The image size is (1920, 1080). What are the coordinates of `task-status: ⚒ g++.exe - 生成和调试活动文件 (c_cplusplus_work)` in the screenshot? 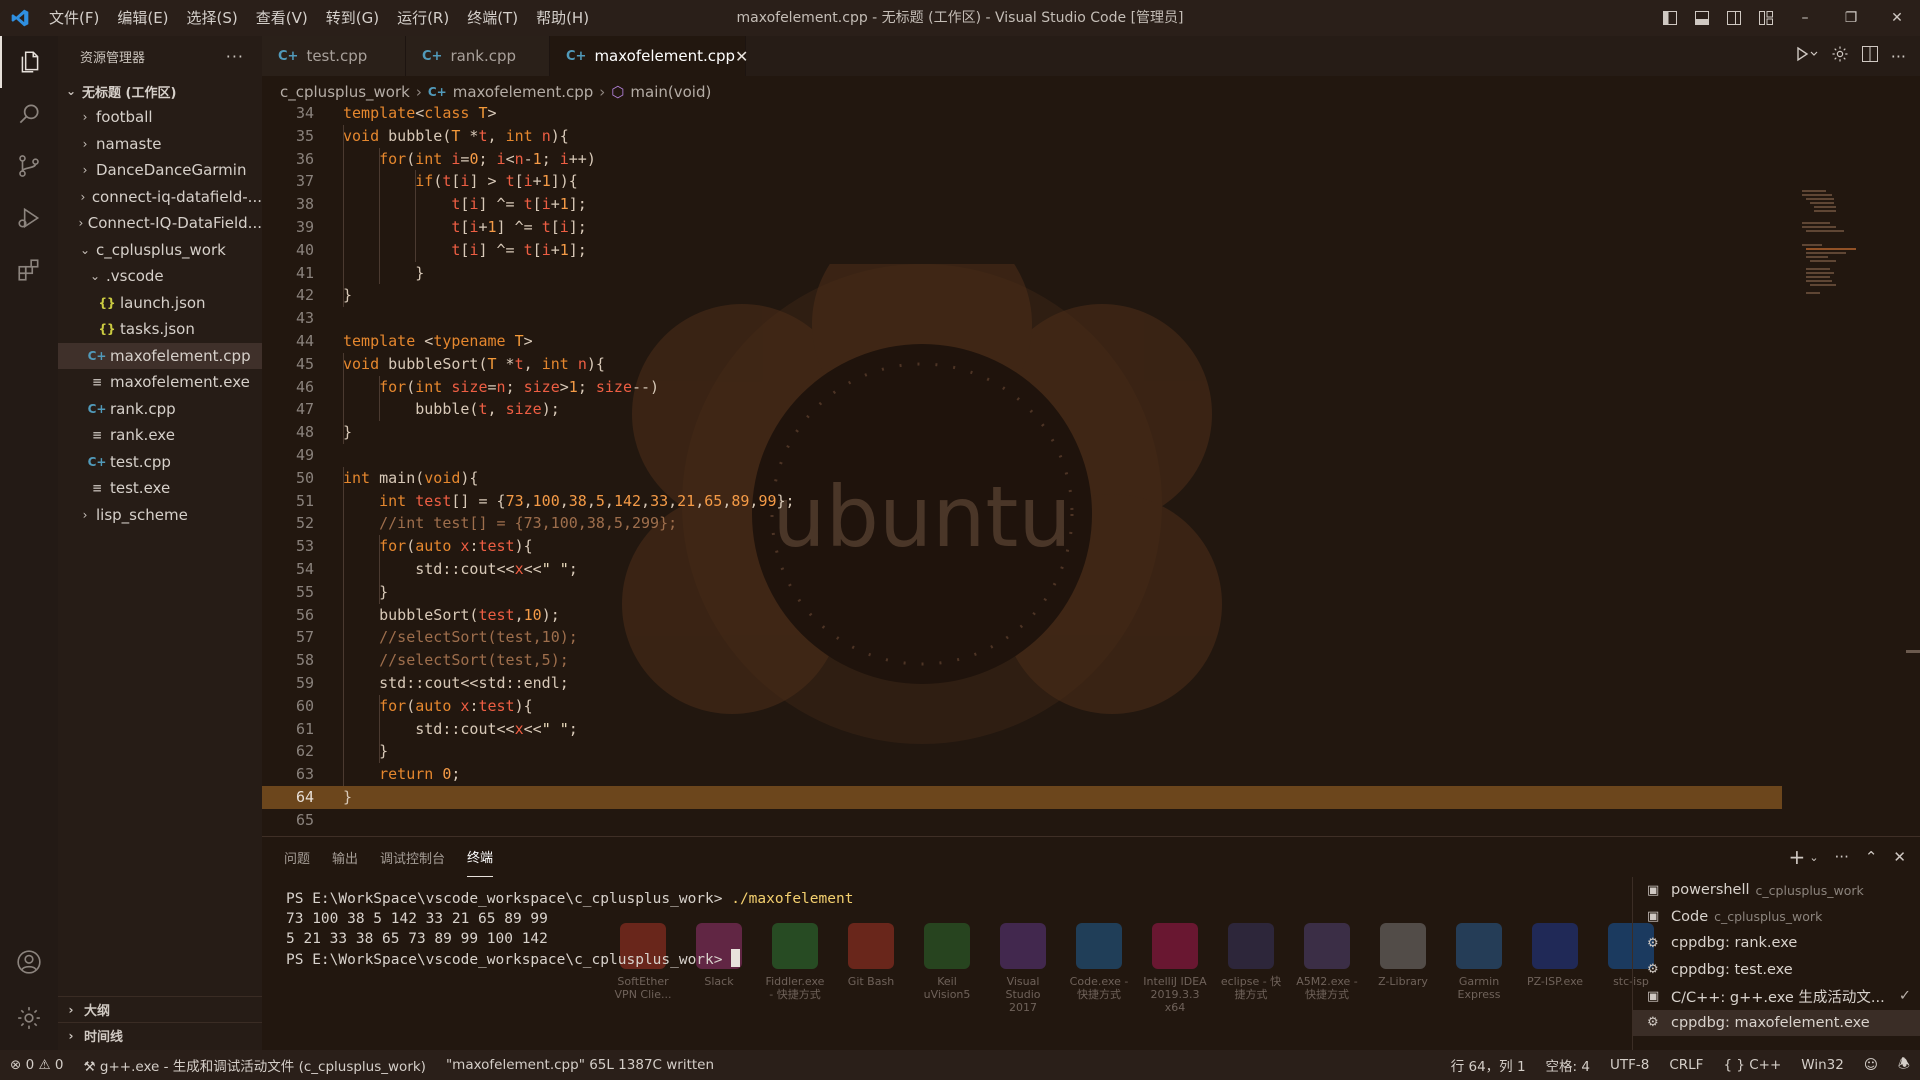 It's located at (255, 1065).